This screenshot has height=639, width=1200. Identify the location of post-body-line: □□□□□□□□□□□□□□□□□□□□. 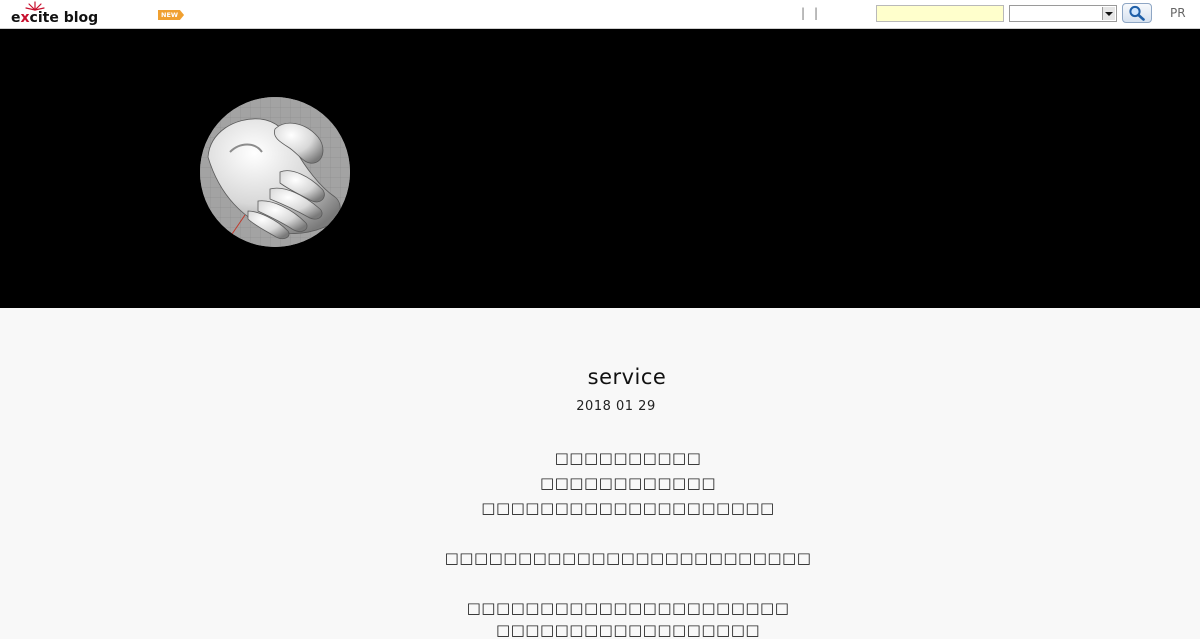
(628, 508).